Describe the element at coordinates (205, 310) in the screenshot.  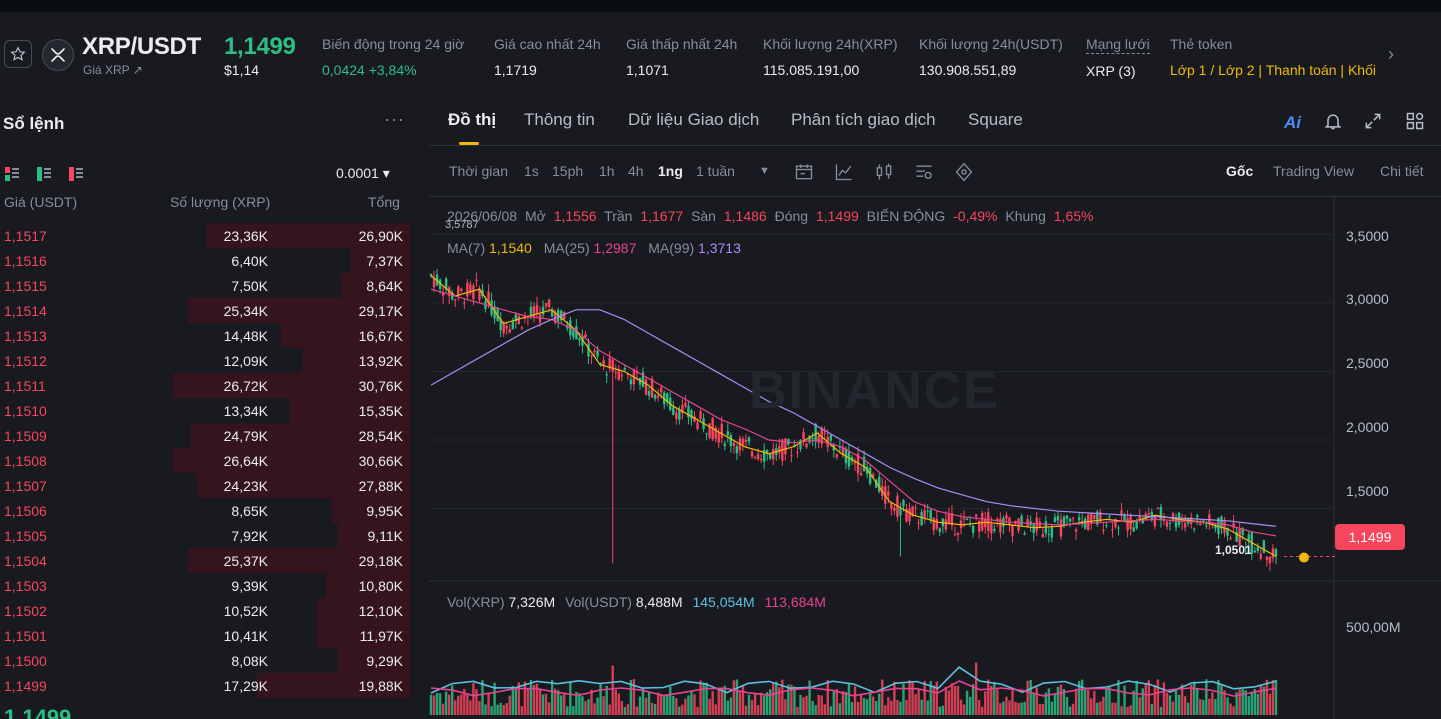
I see `ask-row: 1,1514 25,34K 29,17K` at that location.